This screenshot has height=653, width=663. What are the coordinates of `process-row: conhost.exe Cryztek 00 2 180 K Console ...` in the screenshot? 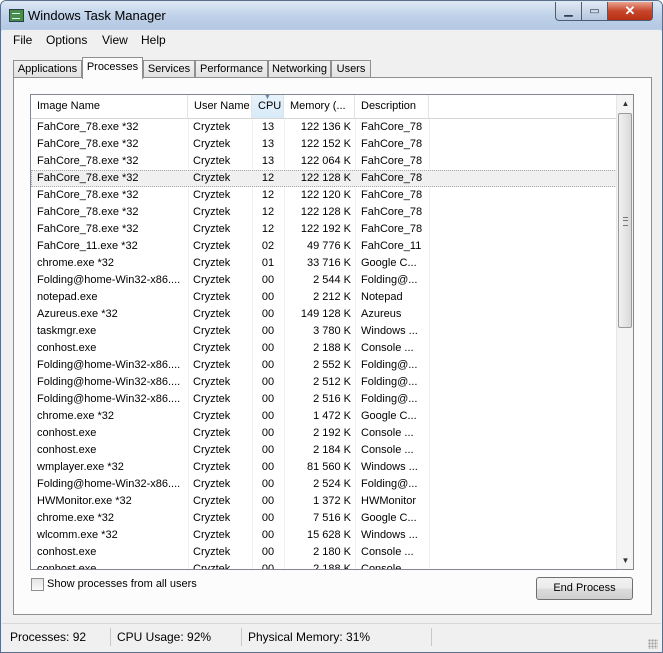 It's located at (324, 552).